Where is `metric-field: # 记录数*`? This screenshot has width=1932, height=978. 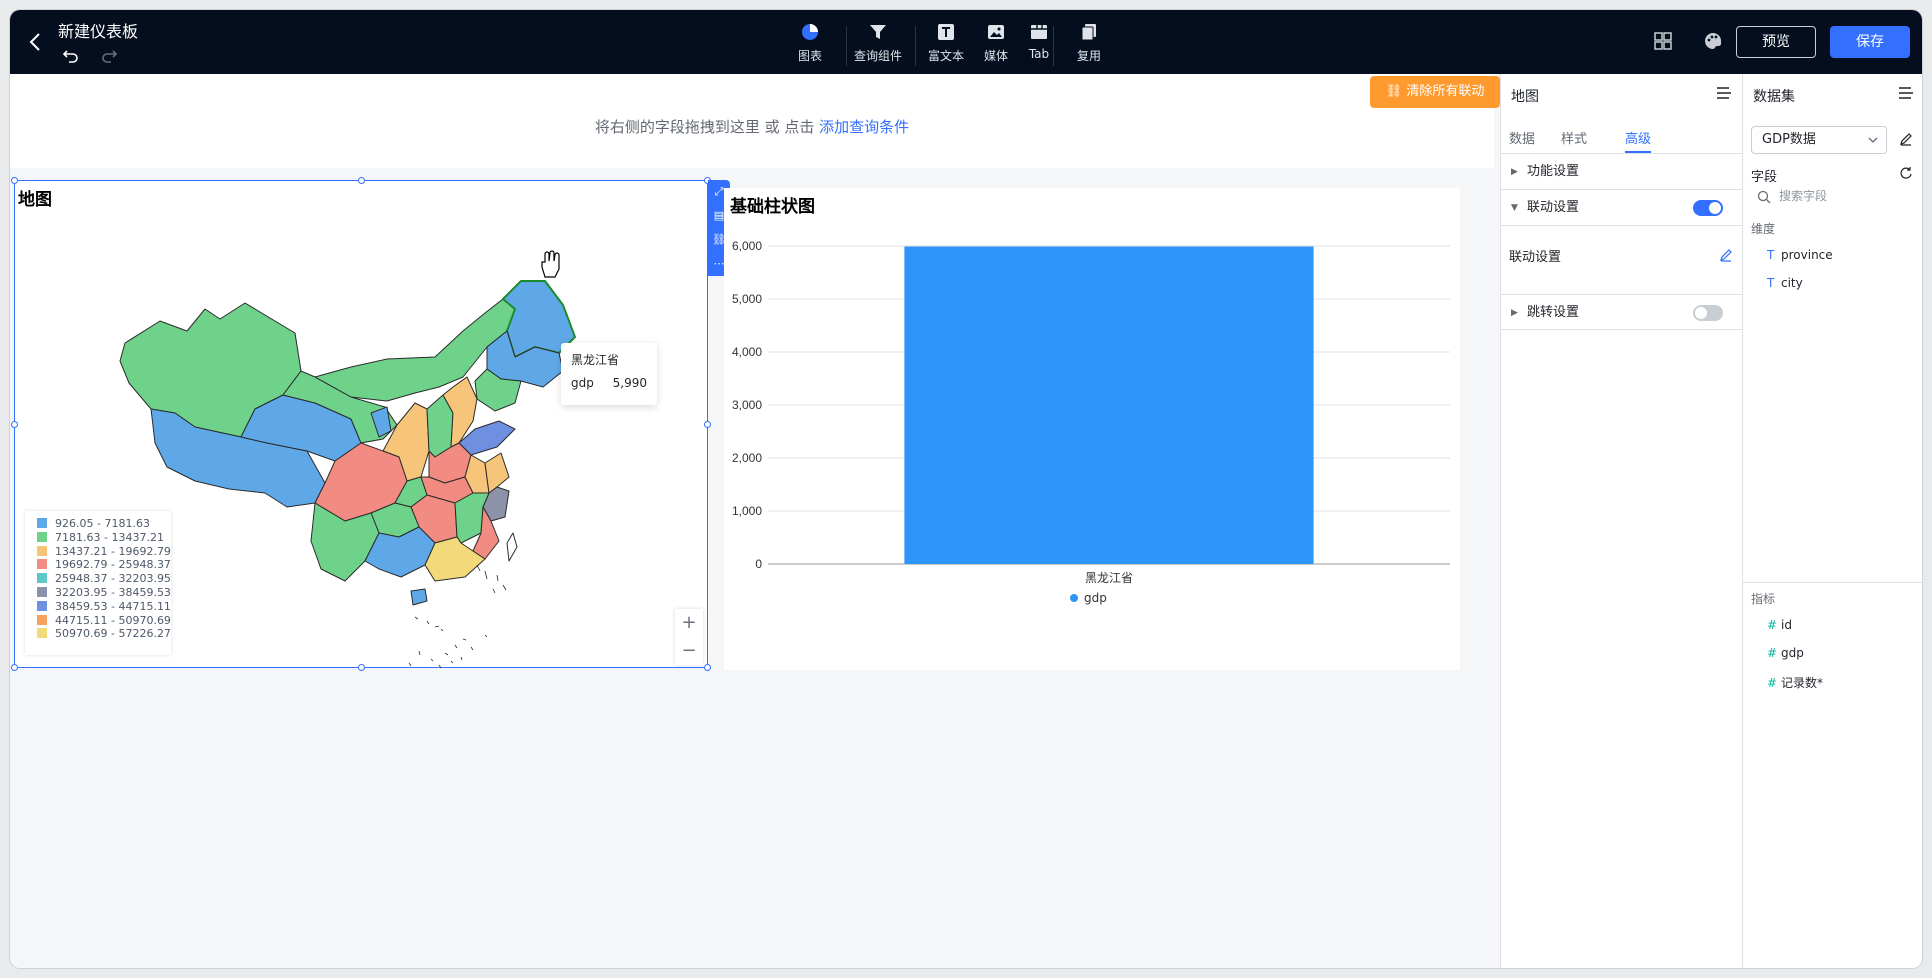 metric-field: # 记录数* is located at coordinates (1795, 682).